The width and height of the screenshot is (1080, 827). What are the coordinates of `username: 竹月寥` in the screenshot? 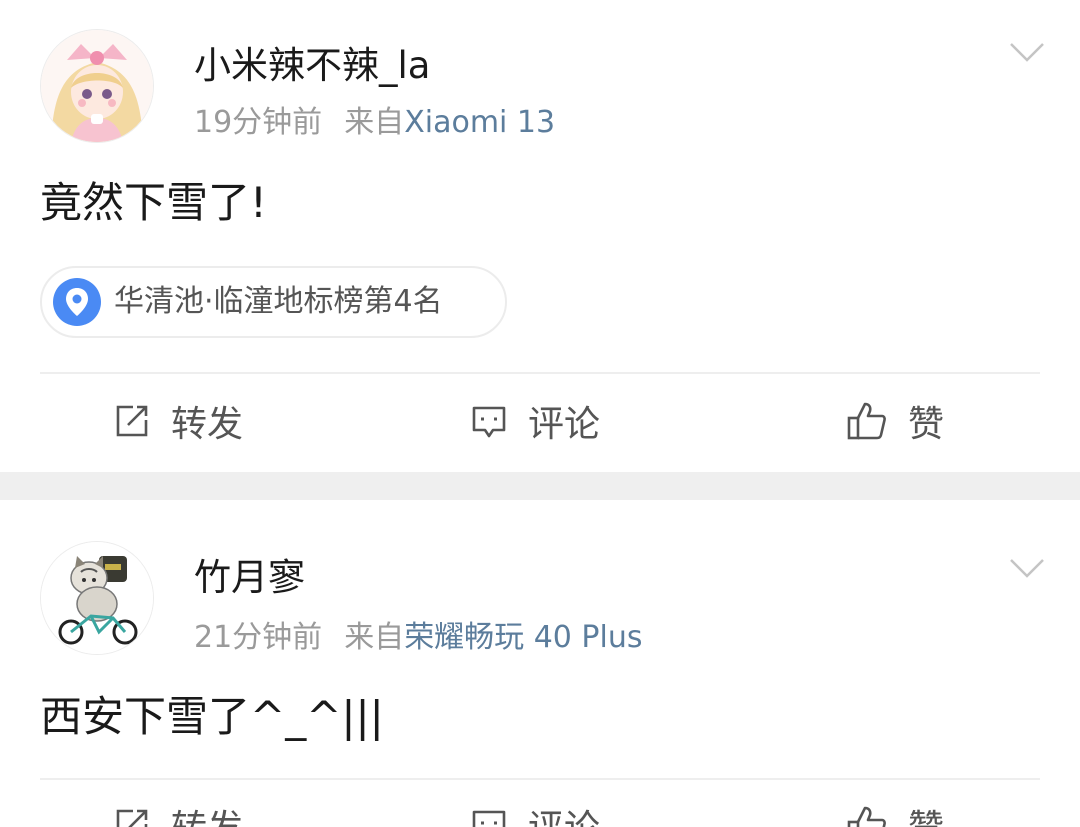 It's located at (249, 578).